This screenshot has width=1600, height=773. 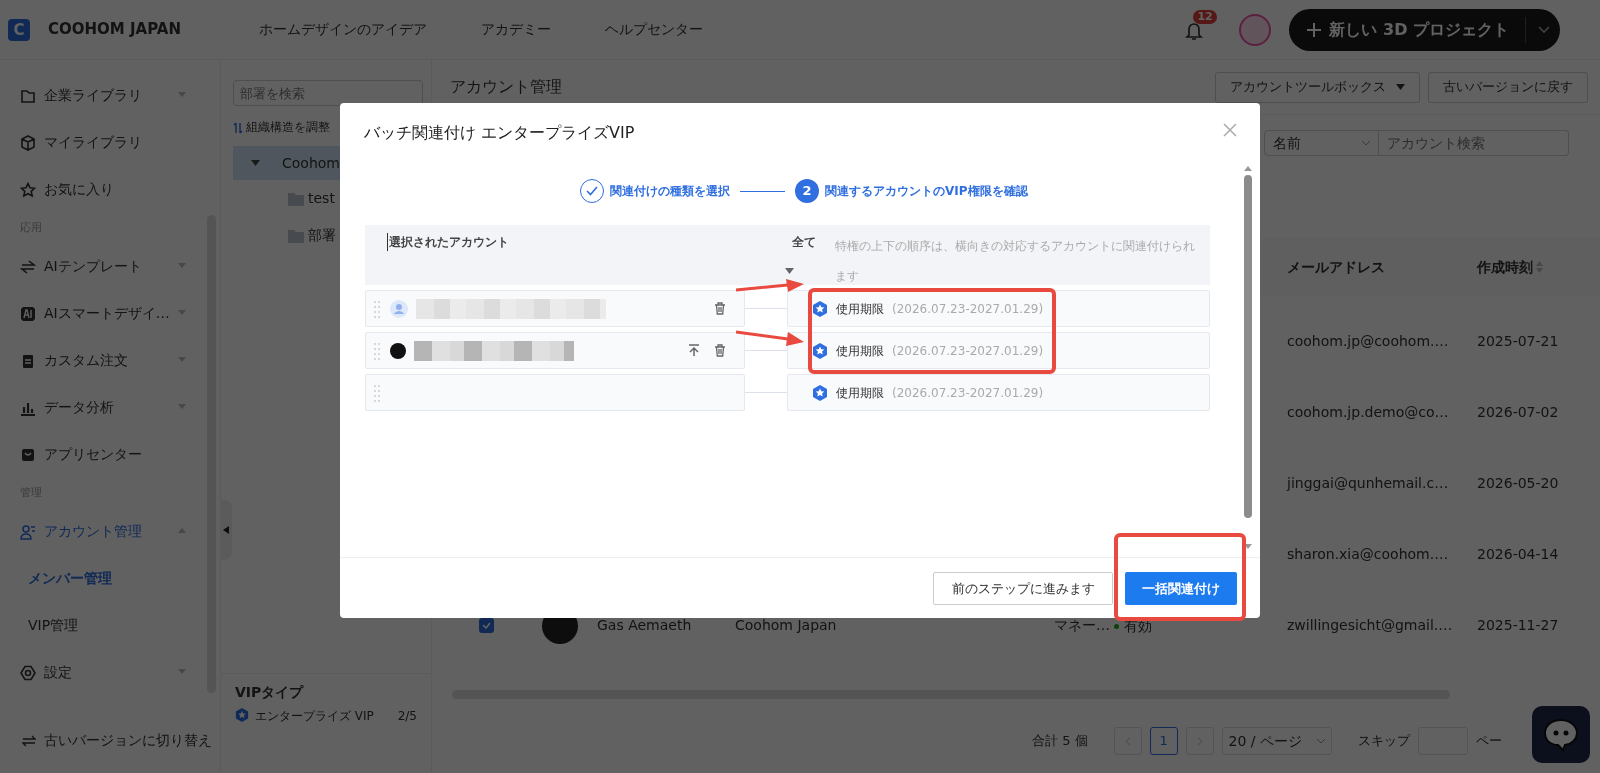 What do you see at coordinates (28, 313) in the screenshot?
I see `ai-icon` at bounding box center [28, 313].